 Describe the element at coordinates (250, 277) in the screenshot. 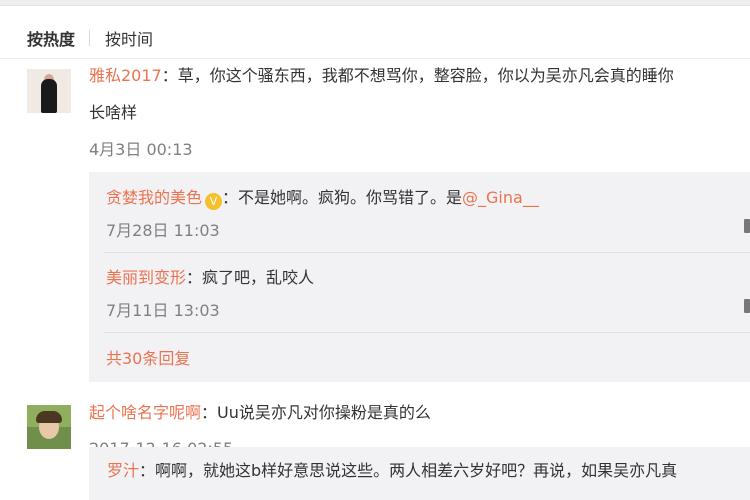

I see `reply-text: ：疯了吧，乱咬人` at that location.